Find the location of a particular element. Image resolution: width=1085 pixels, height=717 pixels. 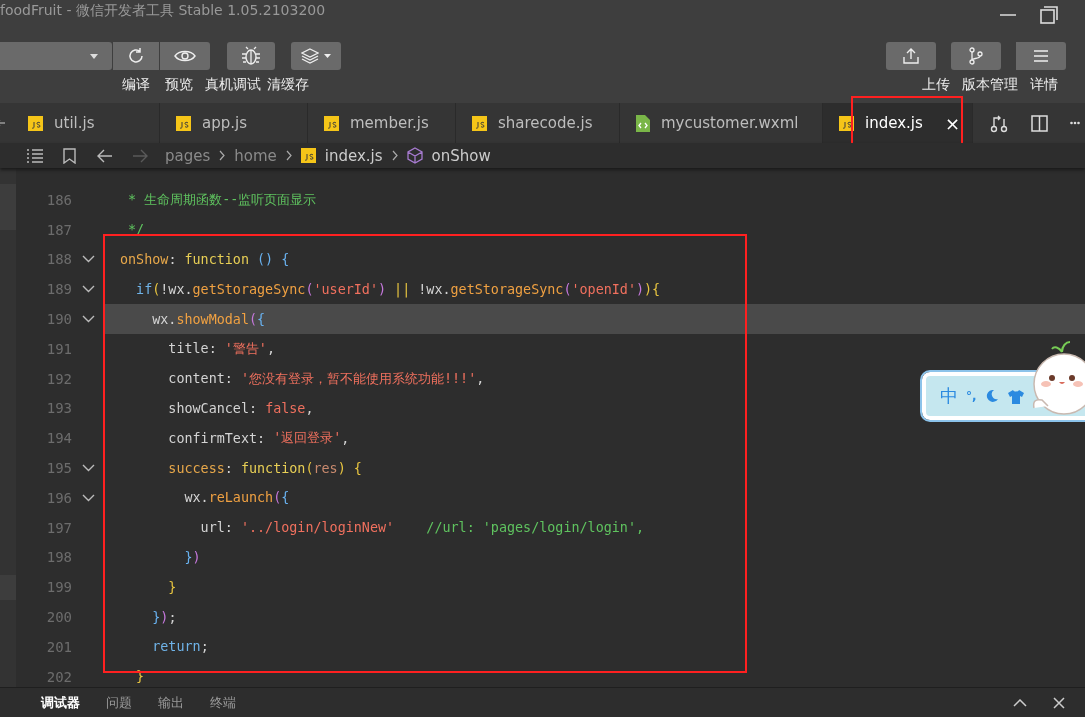

code-line: wx.showModal({ is located at coordinates (208, 319).